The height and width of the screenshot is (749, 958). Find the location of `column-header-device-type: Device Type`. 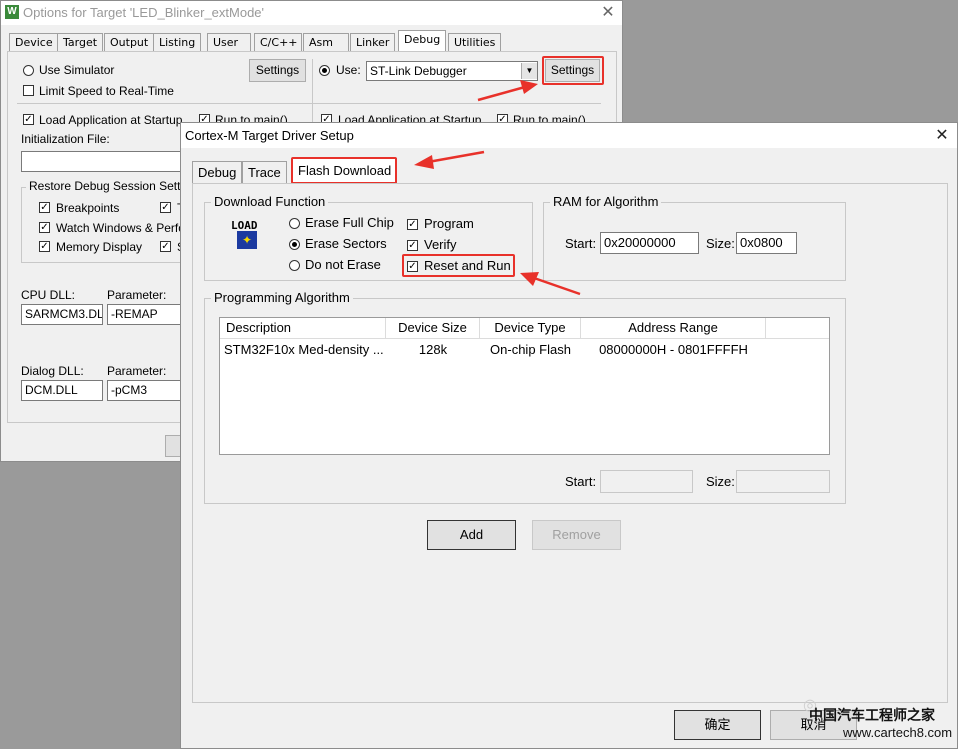

column-header-device-type: Device Type is located at coordinates (530, 328).